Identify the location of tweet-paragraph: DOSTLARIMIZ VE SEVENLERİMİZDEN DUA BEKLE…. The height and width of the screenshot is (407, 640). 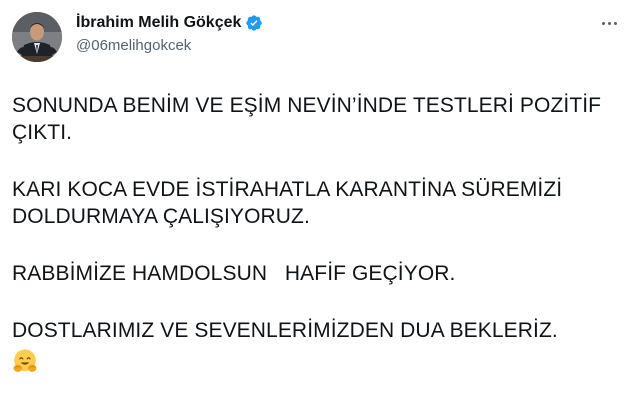
(285, 330).